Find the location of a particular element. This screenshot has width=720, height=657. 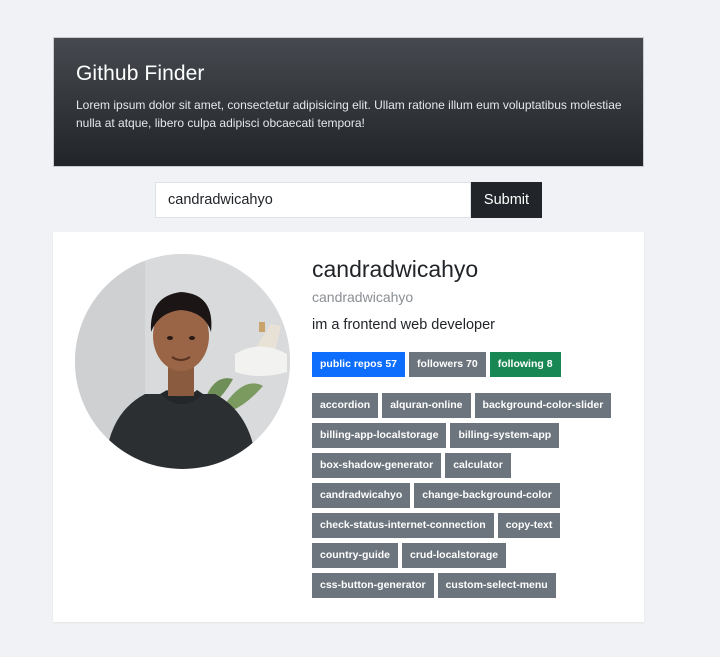

repo-link: check-status-internet-connection is located at coordinates (403, 525).